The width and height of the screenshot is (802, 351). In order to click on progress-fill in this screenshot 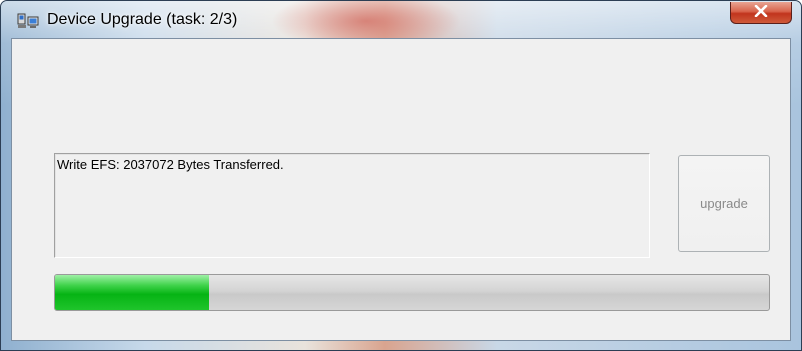, I will do `click(132, 292)`.